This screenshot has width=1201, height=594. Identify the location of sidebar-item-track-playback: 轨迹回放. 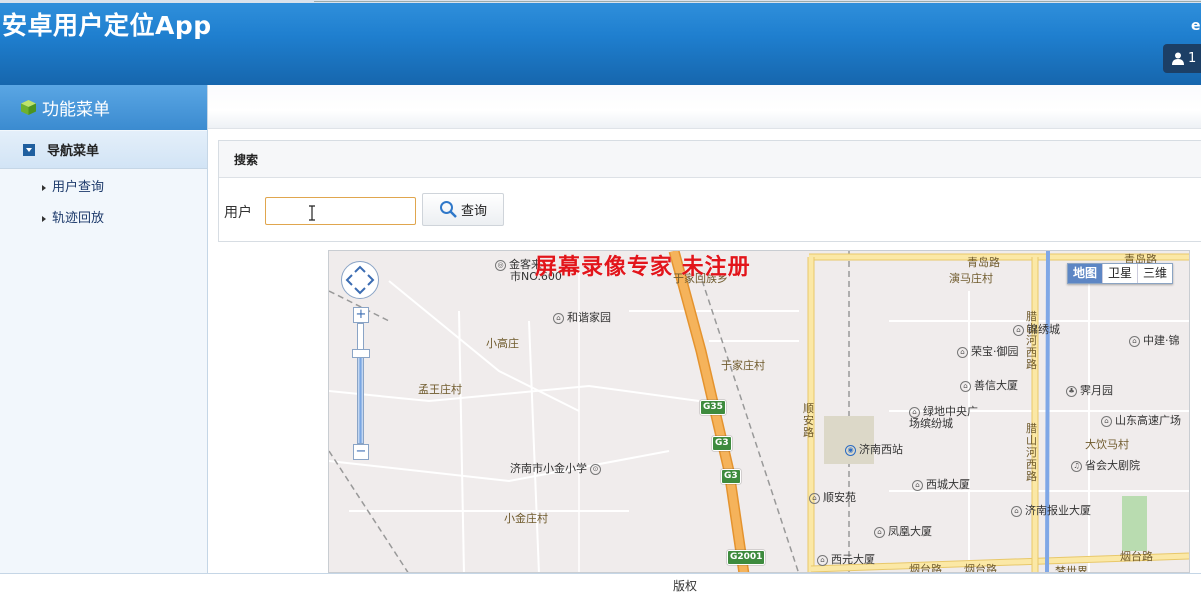
(73, 216).